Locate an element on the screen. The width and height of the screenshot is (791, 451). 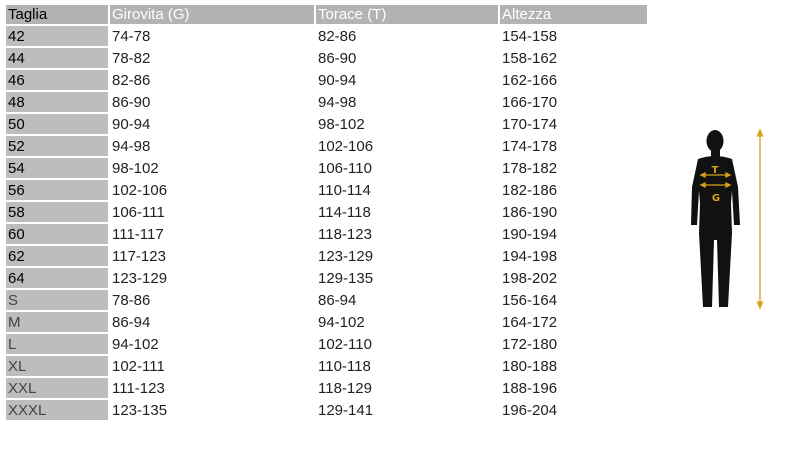
cell-girovita: 86-94 is located at coordinates (131, 322).